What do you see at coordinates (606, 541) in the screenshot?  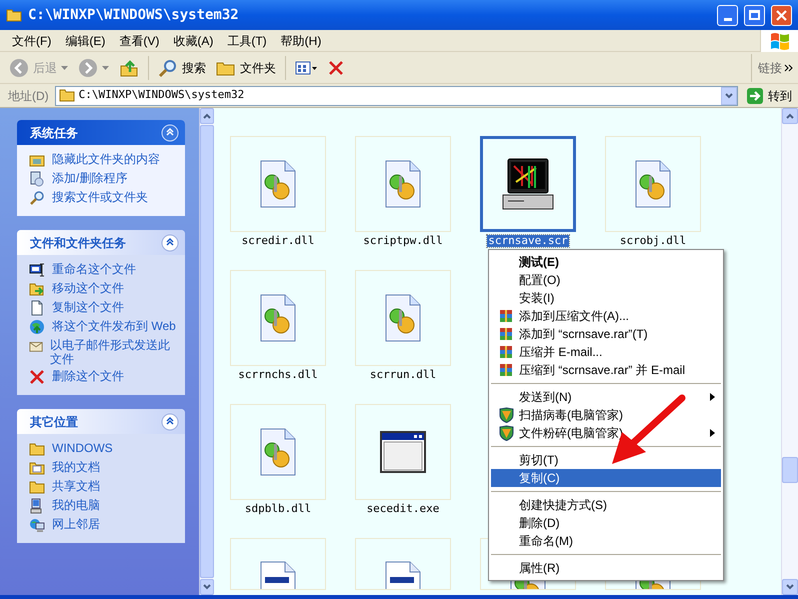 I see `menu-item: 重命名(M)` at bounding box center [606, 541].